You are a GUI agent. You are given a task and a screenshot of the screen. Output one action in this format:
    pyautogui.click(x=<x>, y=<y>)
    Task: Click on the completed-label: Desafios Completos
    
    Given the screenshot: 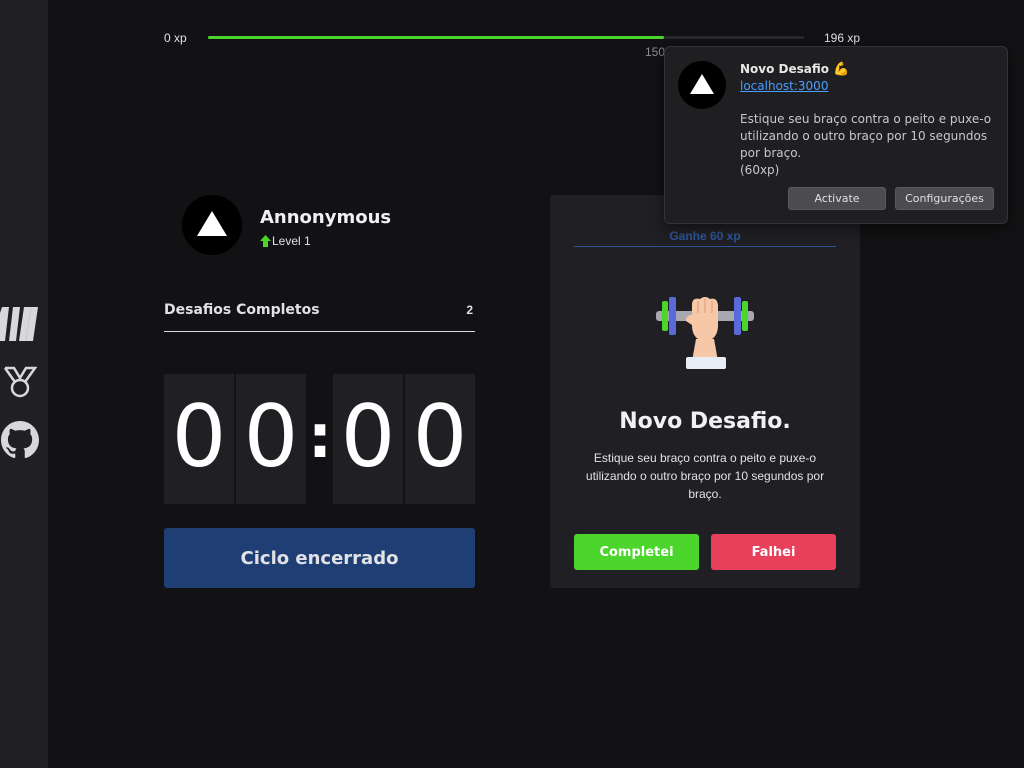 What is the action you would take?
    pyautogui.click(x=242, y=310)
    